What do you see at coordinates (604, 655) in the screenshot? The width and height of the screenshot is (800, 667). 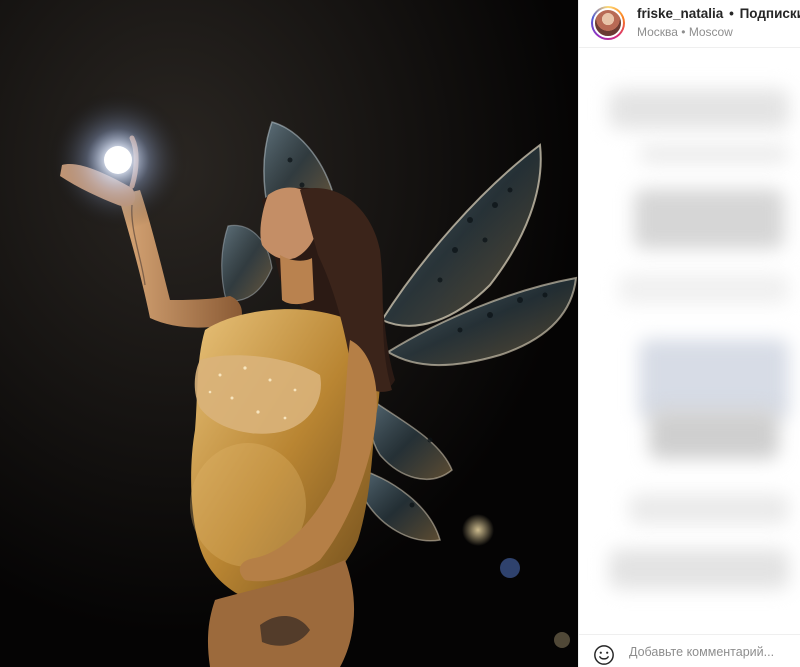 I see `smiley-face-icon` at bounding box center [604, 655].